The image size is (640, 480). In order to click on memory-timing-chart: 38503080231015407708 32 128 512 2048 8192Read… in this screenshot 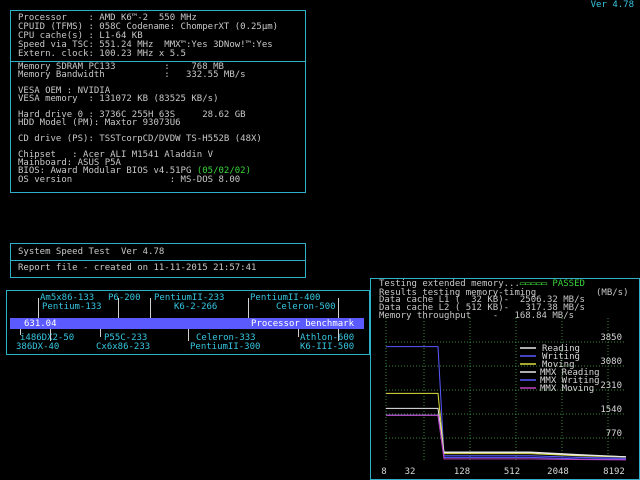, I will do `click(504, 397)`.